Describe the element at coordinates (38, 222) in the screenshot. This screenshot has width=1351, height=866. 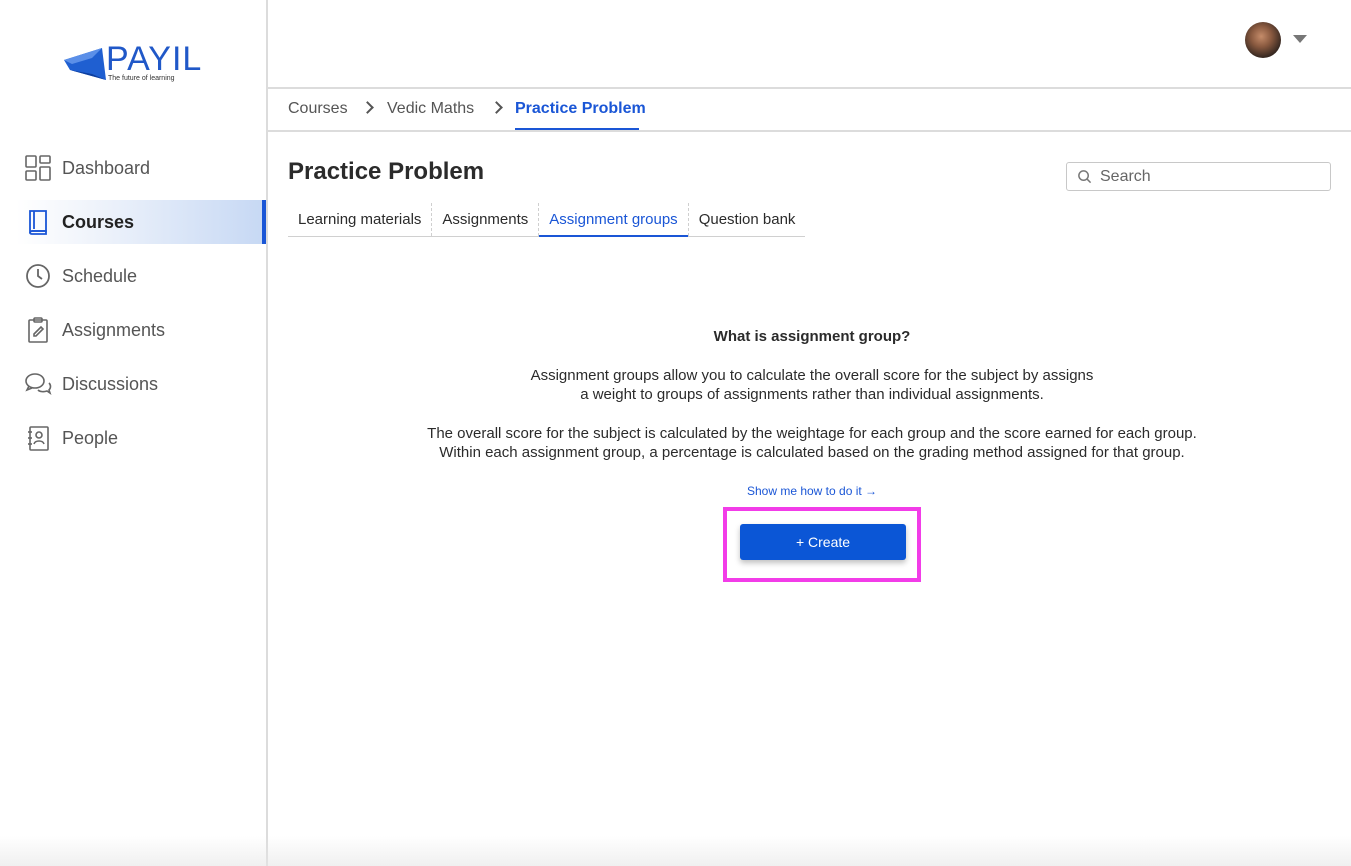
I see `book-icon` at that location.